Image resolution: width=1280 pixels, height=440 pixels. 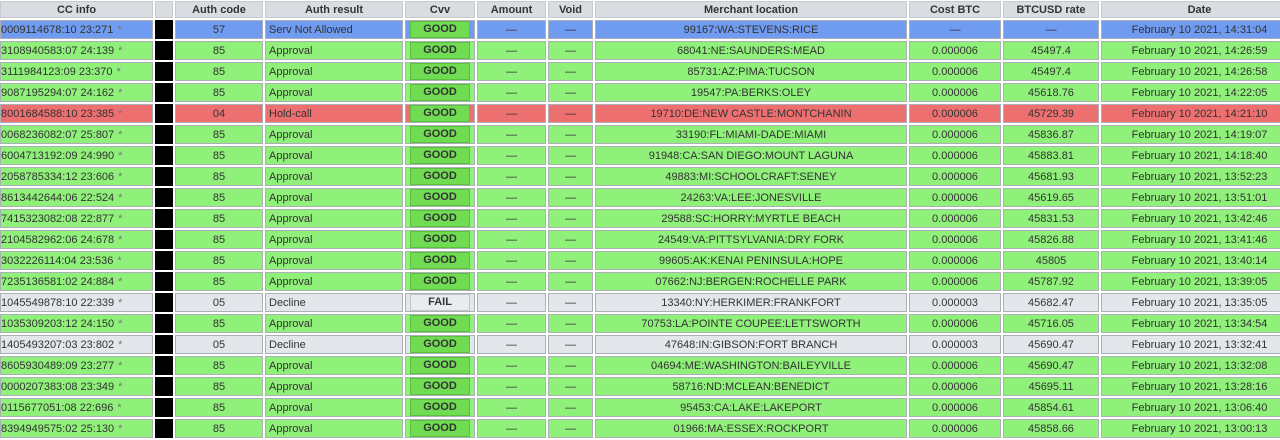 What do you see at coordinates (219, 302) in the screenshot?
I see `auth-code: 05` at bounding box center [219, 302].